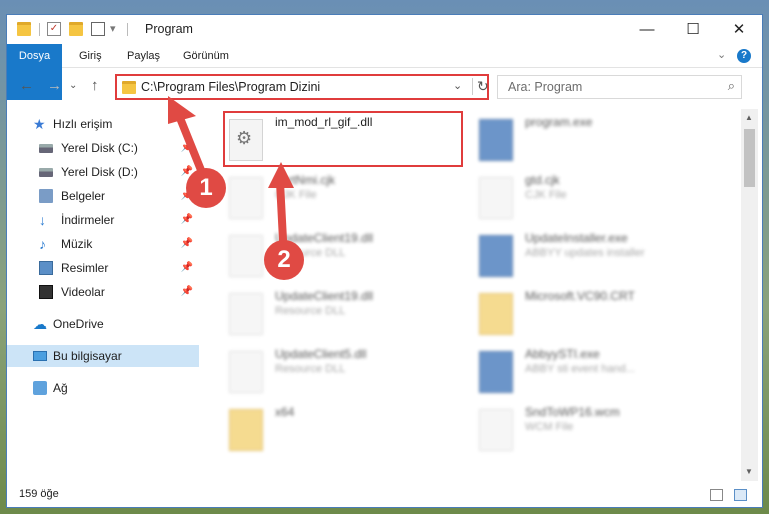 The width and height of the screenshot is (769, 514). Describe the element at coordinates (83, 196) in the screenshot. I see `sidebar-item-label: Belgeler` at that location.